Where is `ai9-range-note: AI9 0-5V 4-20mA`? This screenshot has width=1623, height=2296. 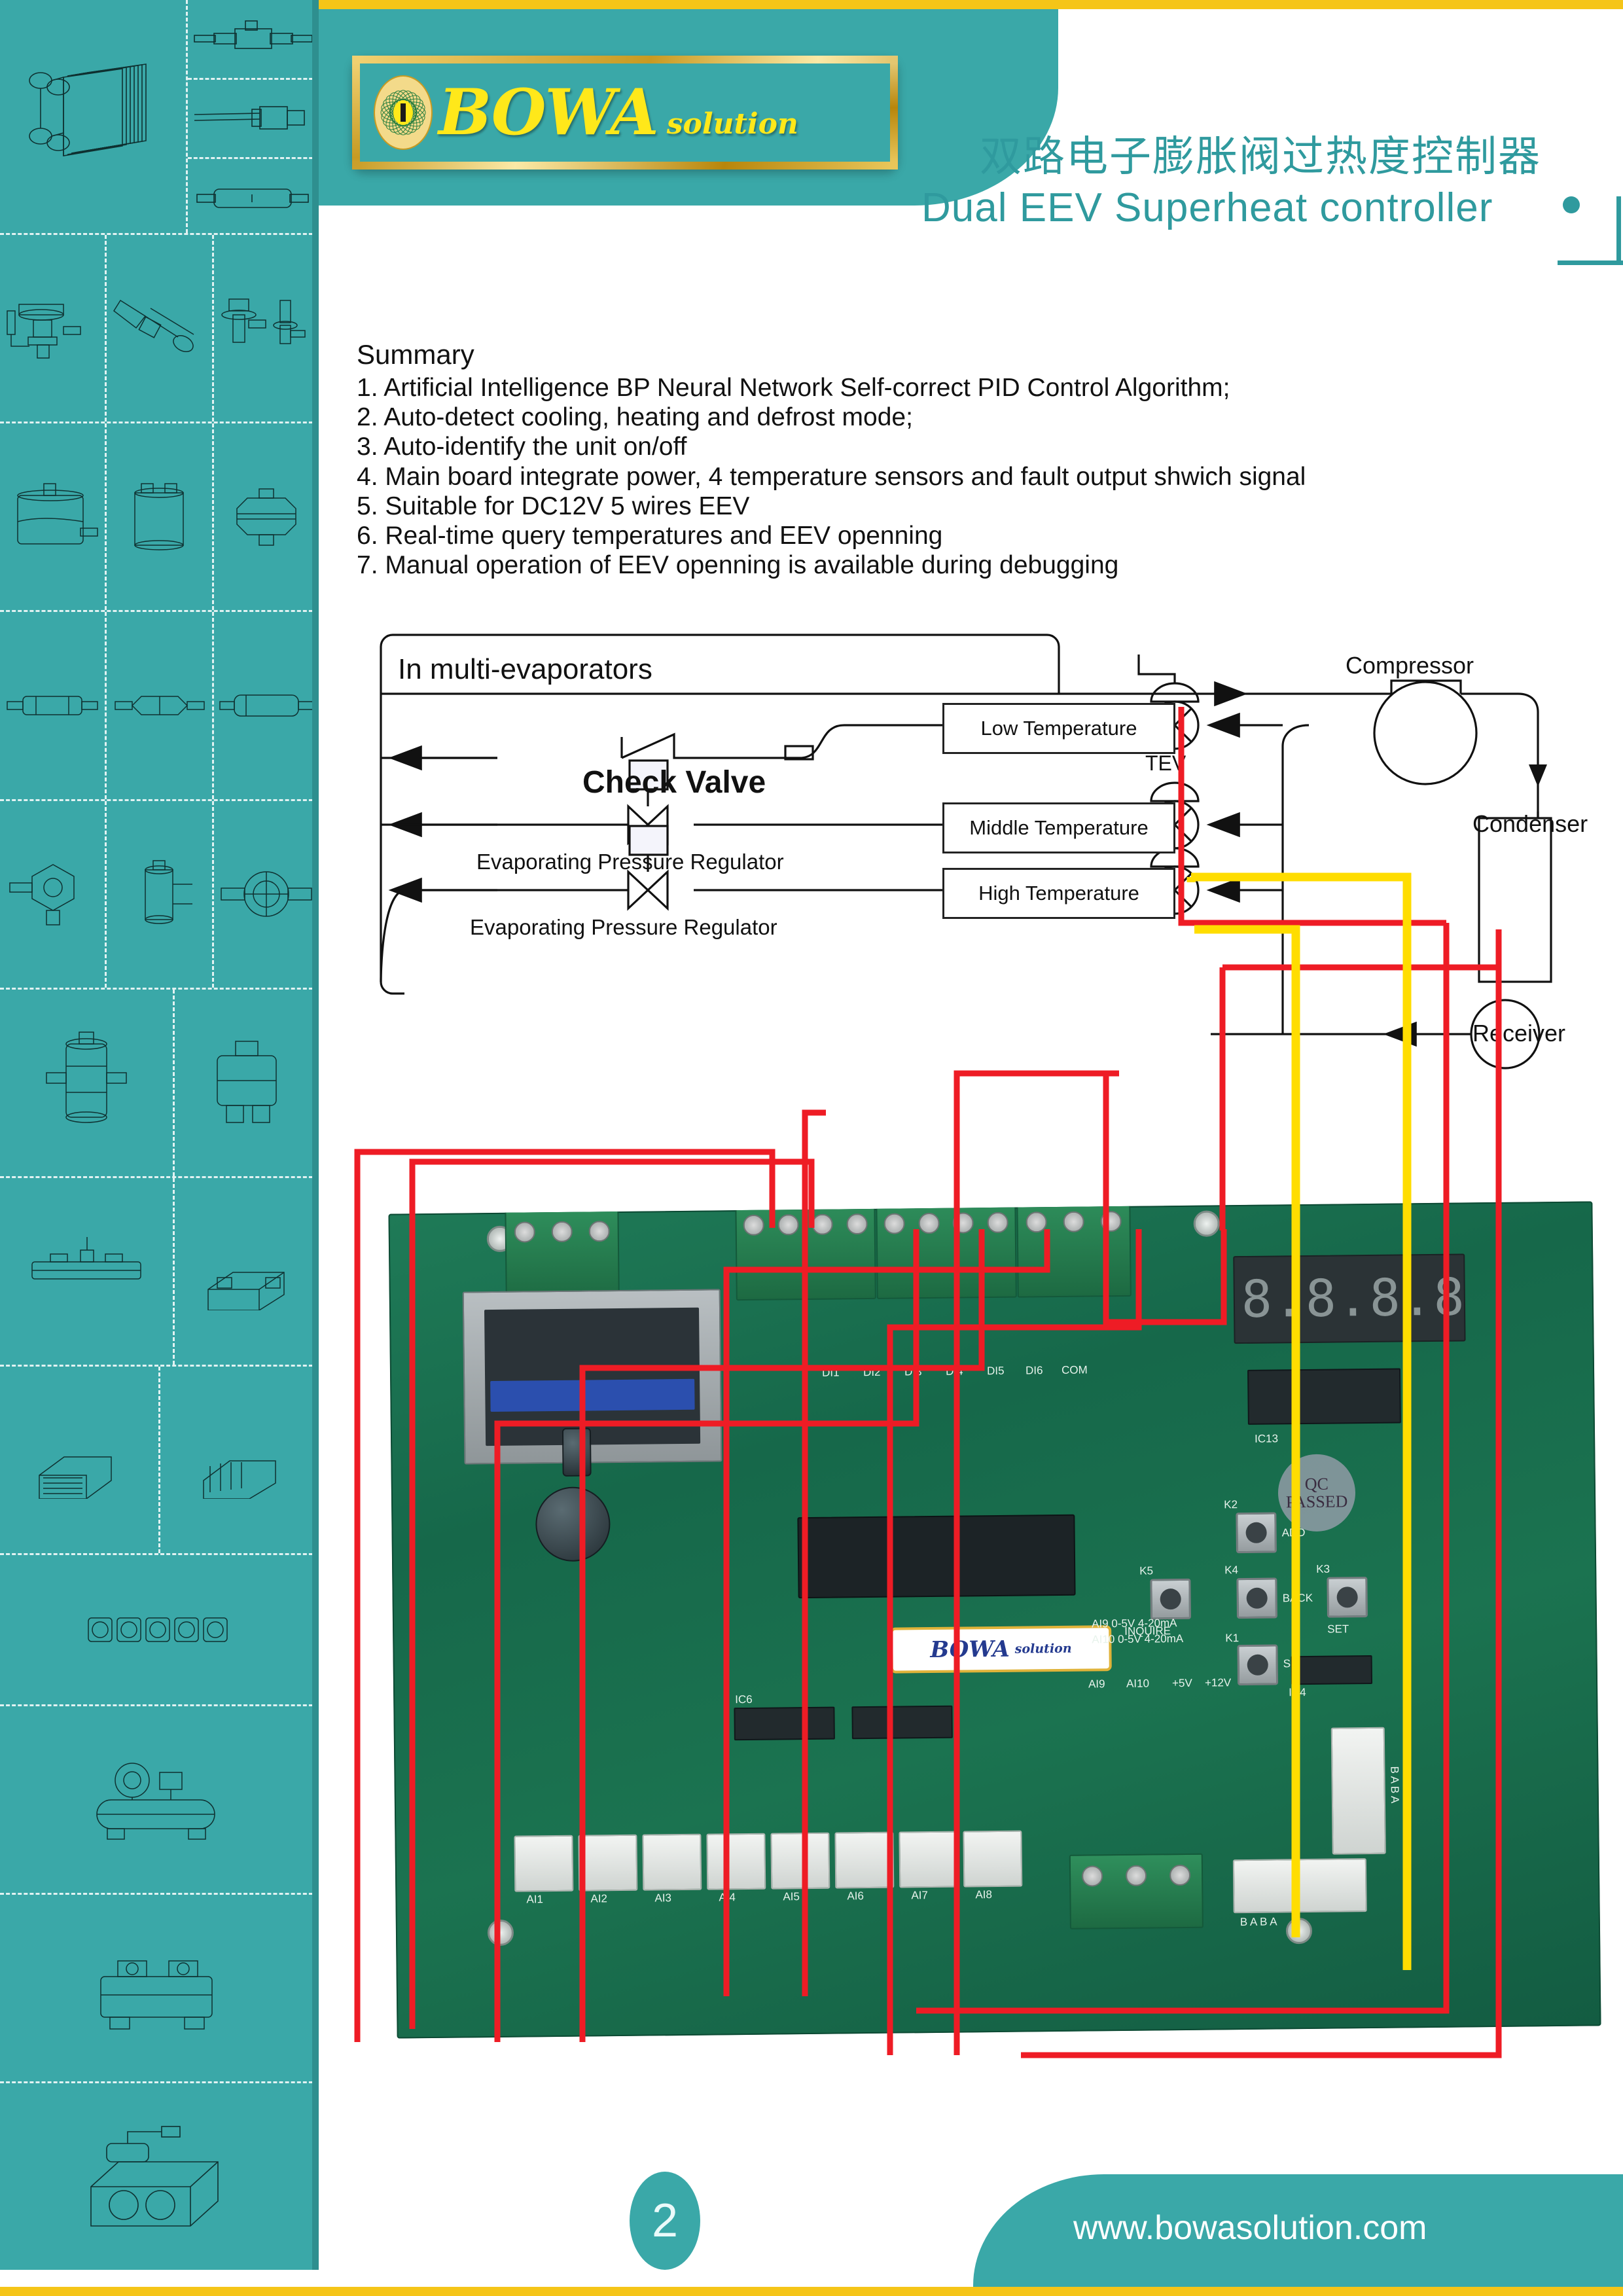
ai9-range-note: AI9 0-5V 4-20mA is located at coordinates (1134, 1623).